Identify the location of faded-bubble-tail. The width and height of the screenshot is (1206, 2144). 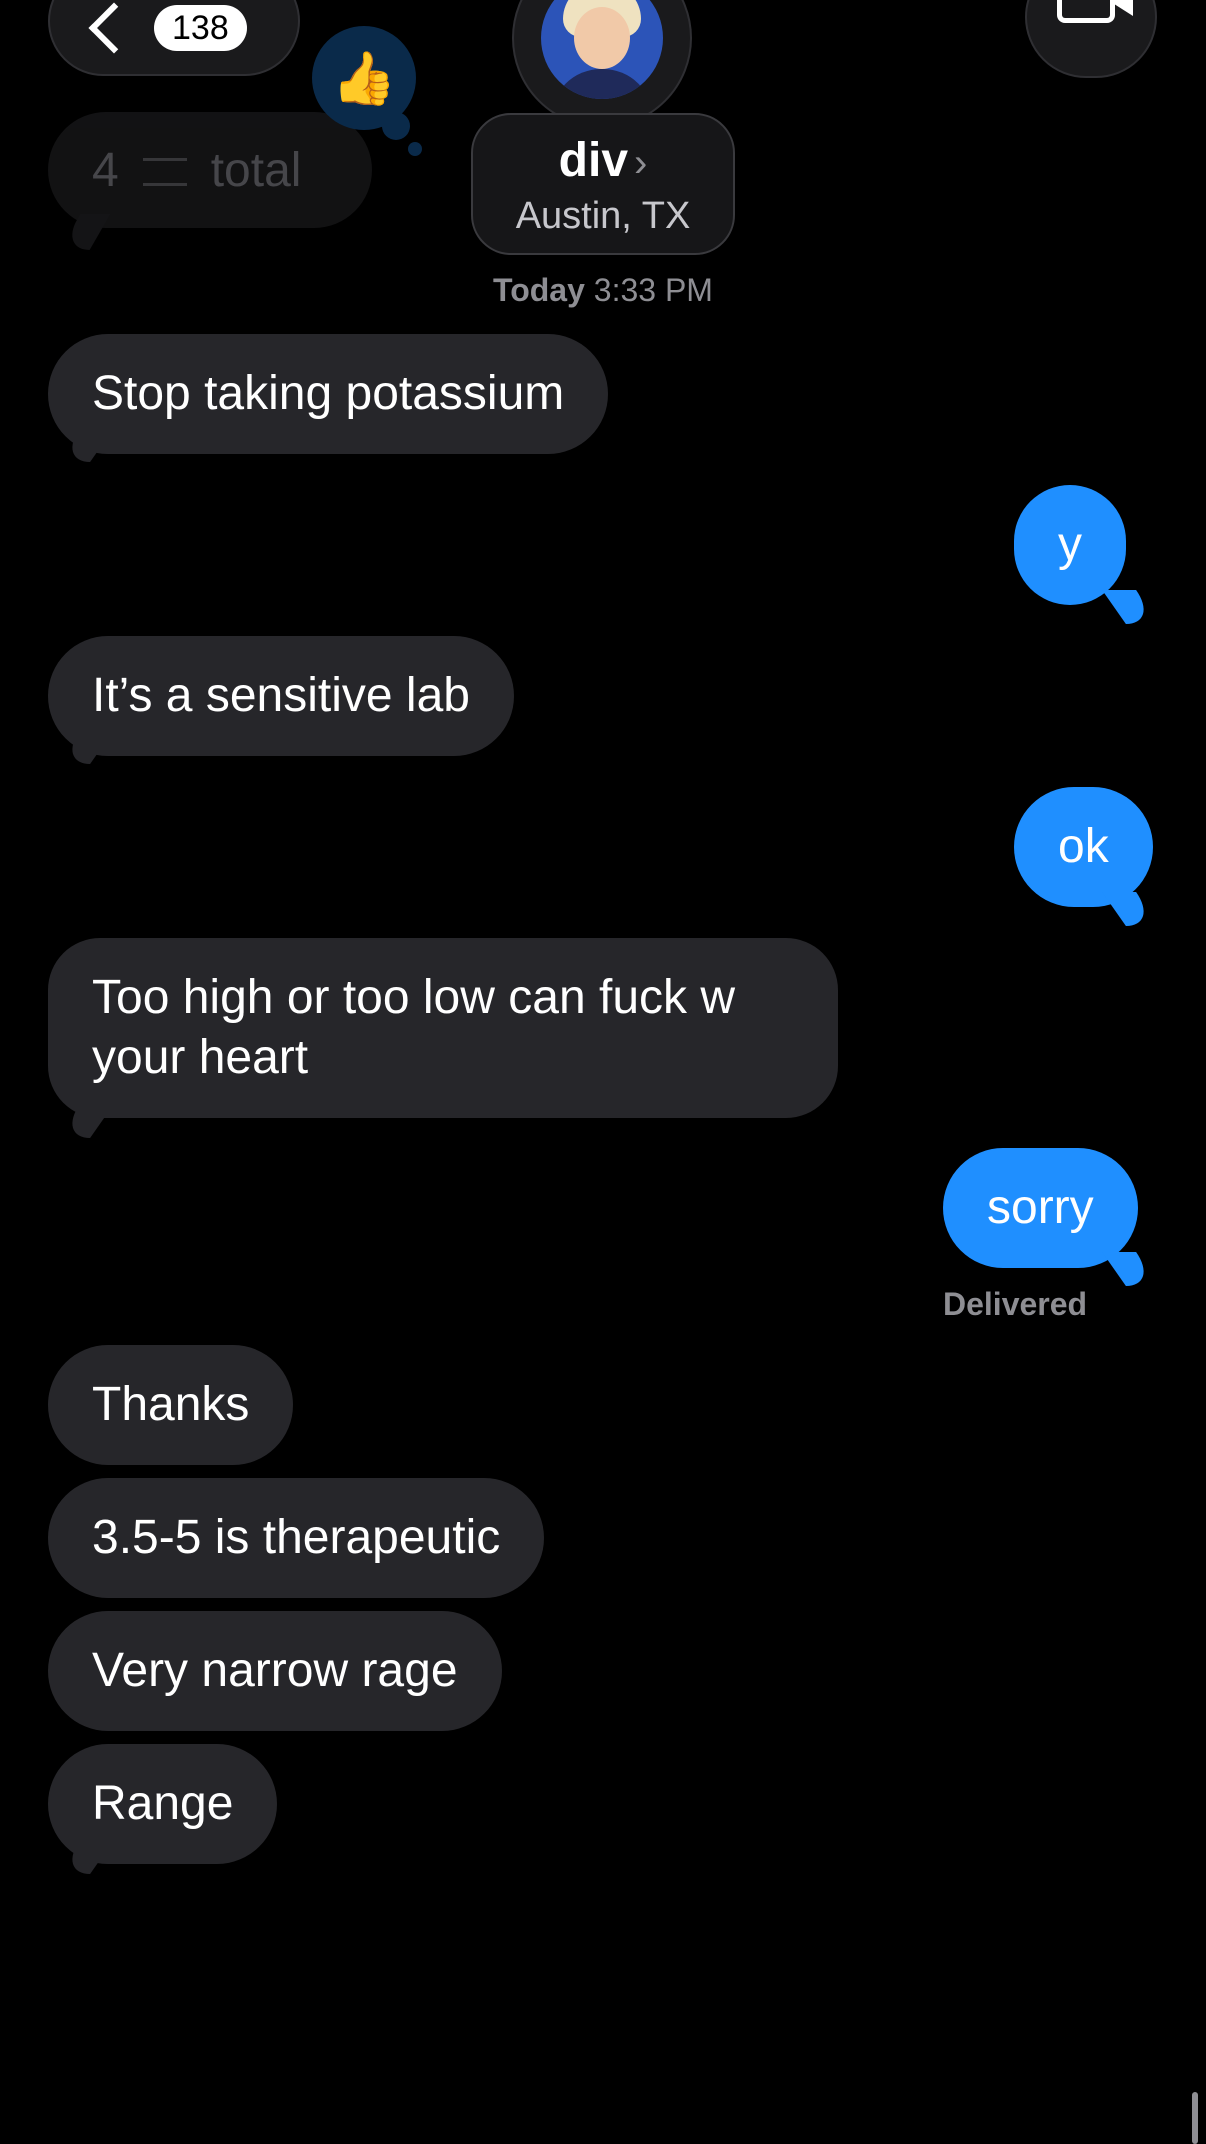
(85, 232).